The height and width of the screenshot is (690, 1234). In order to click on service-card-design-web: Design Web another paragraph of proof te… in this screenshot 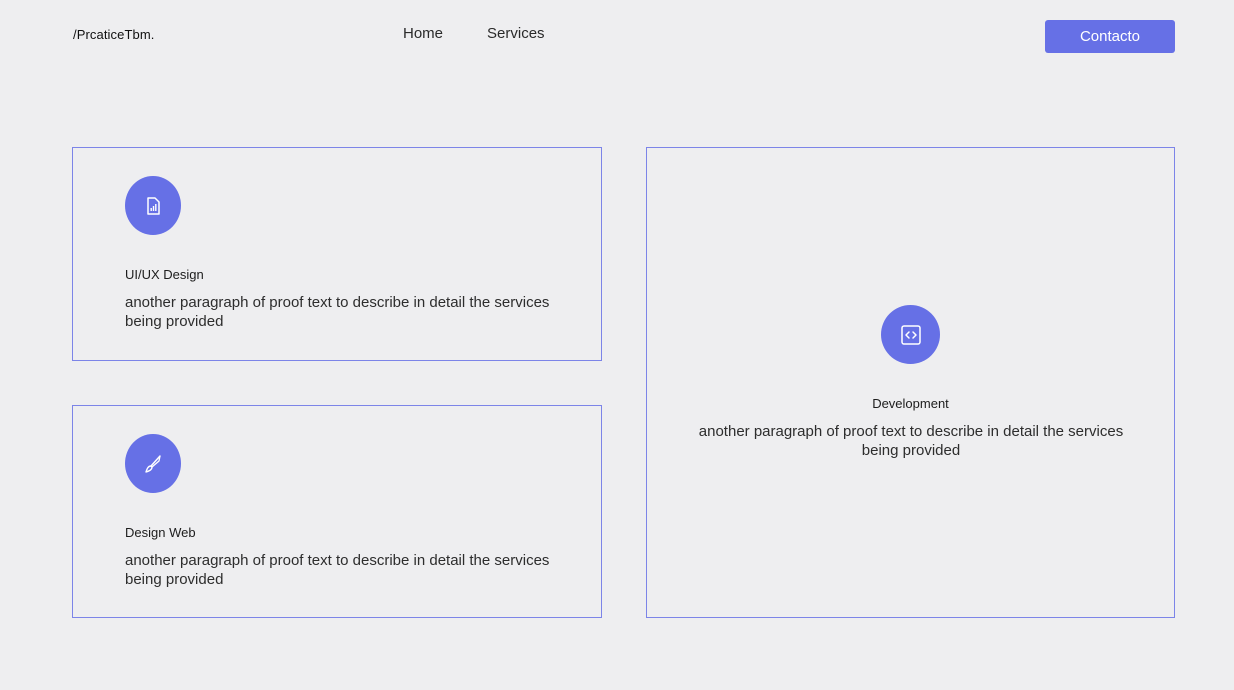, I will do `click(337, 511)`.